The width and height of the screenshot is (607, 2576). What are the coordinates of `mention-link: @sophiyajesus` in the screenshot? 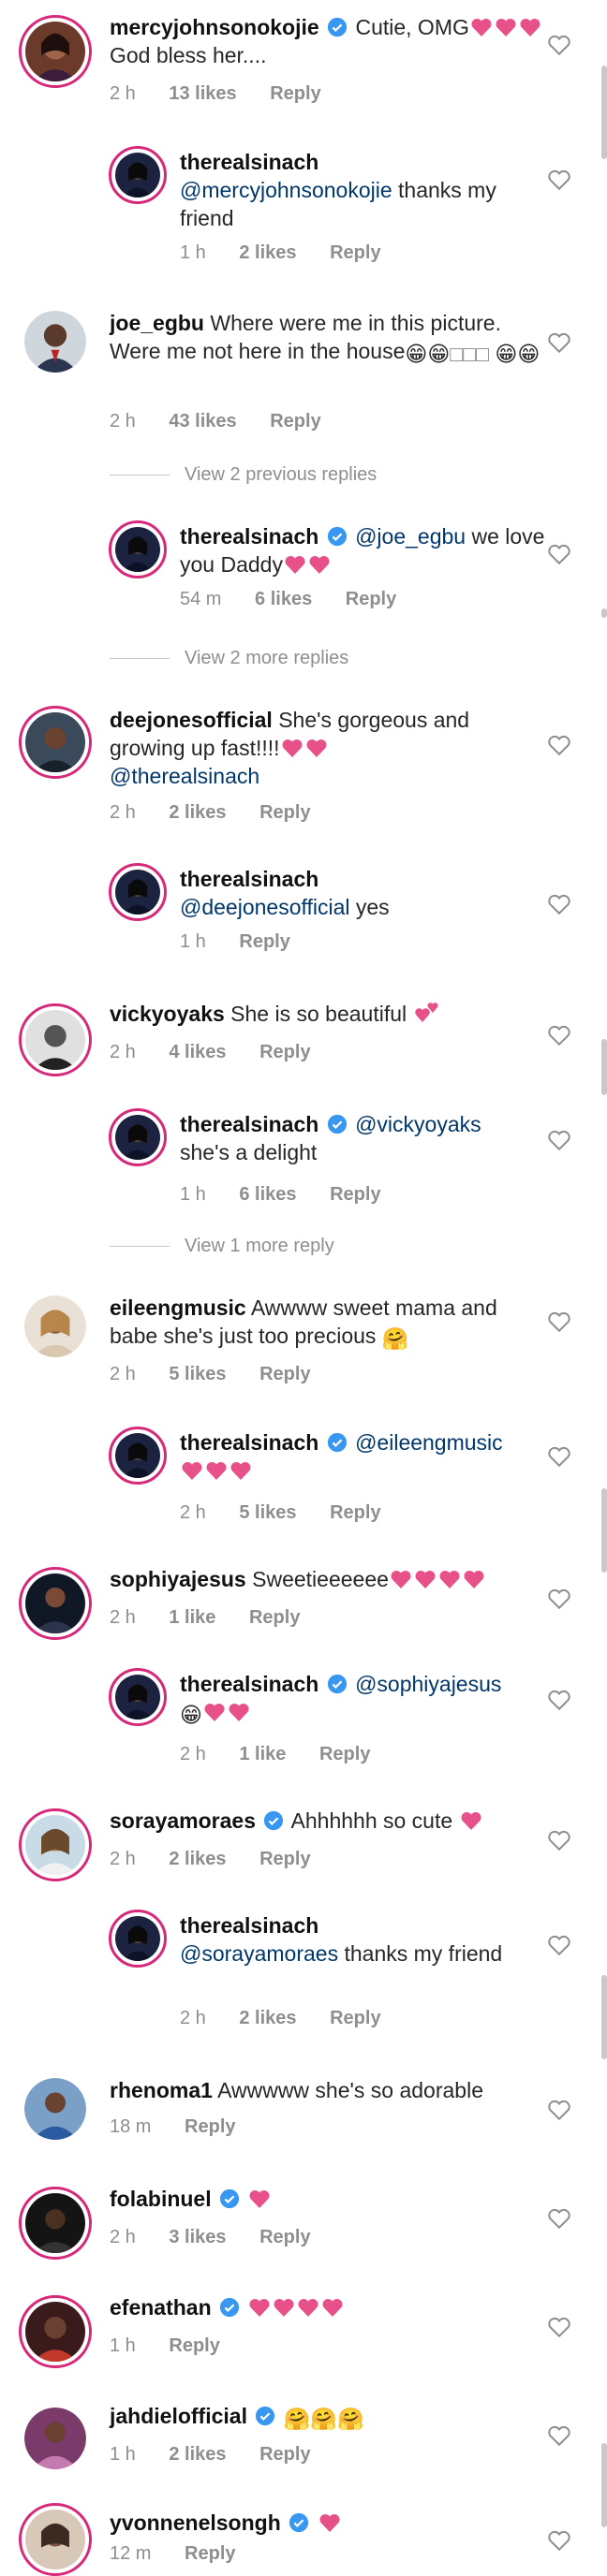 It's located at (428, 1684).